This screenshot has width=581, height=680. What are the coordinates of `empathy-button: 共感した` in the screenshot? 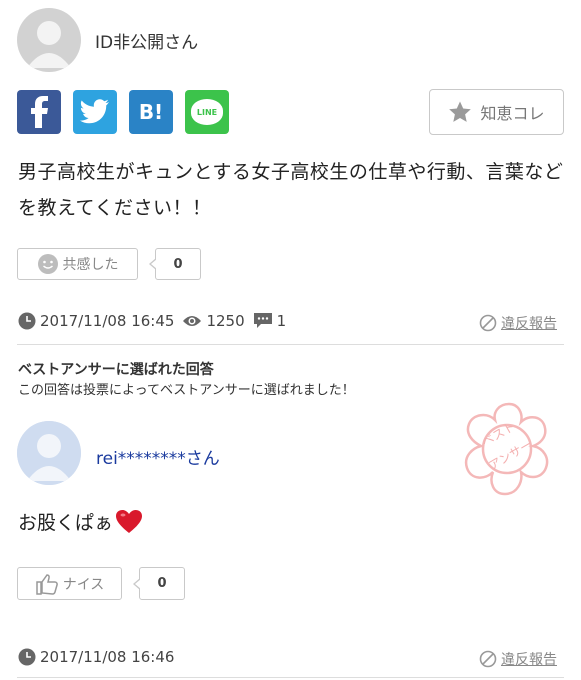 It's located at (77, 264).